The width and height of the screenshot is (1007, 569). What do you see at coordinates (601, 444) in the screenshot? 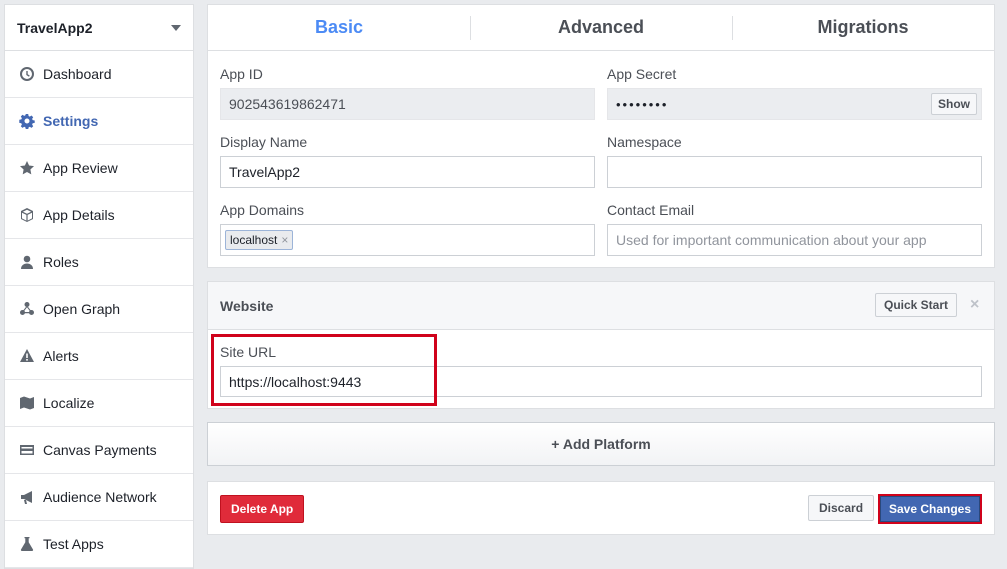
I see `add-platform-button: + Add Platform` at bounding box center [601, 444].